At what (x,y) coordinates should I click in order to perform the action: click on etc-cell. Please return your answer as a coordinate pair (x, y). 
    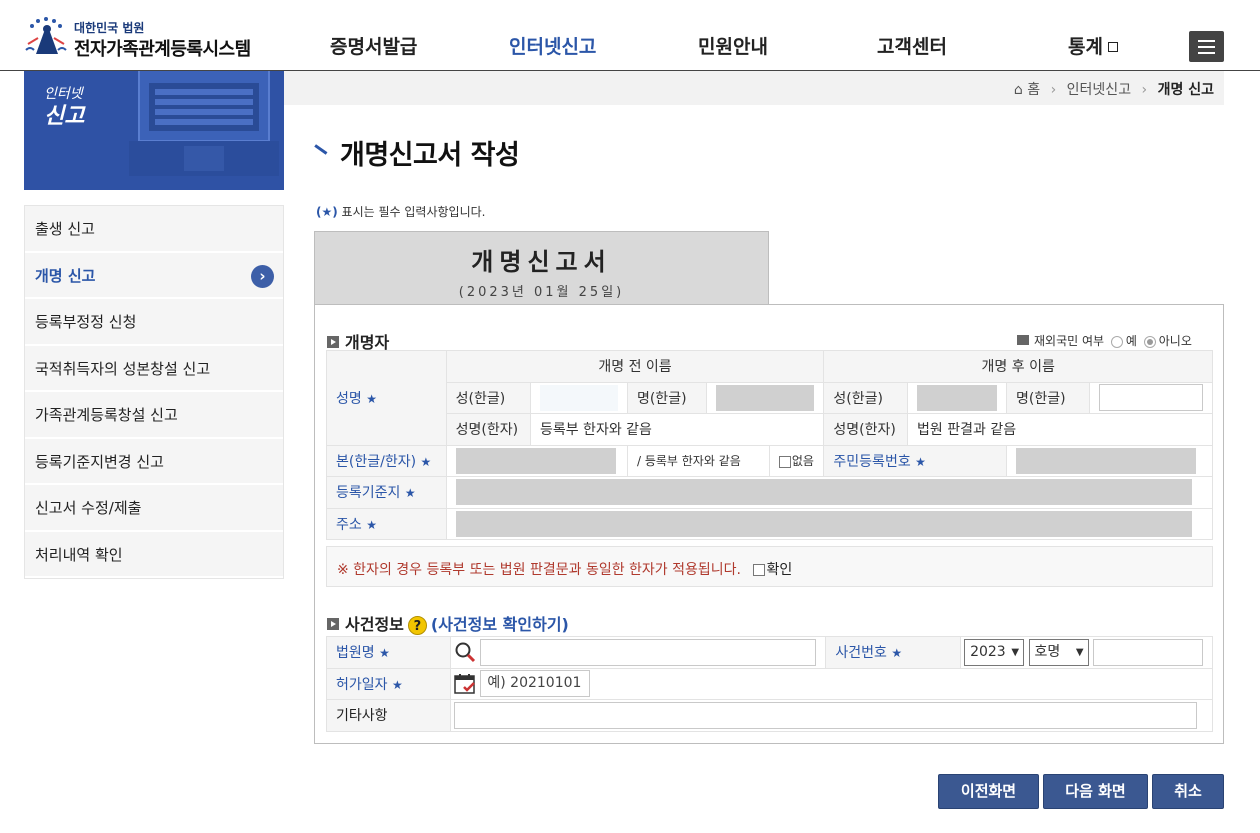
    Looking at the image, I should click on (831, 715).